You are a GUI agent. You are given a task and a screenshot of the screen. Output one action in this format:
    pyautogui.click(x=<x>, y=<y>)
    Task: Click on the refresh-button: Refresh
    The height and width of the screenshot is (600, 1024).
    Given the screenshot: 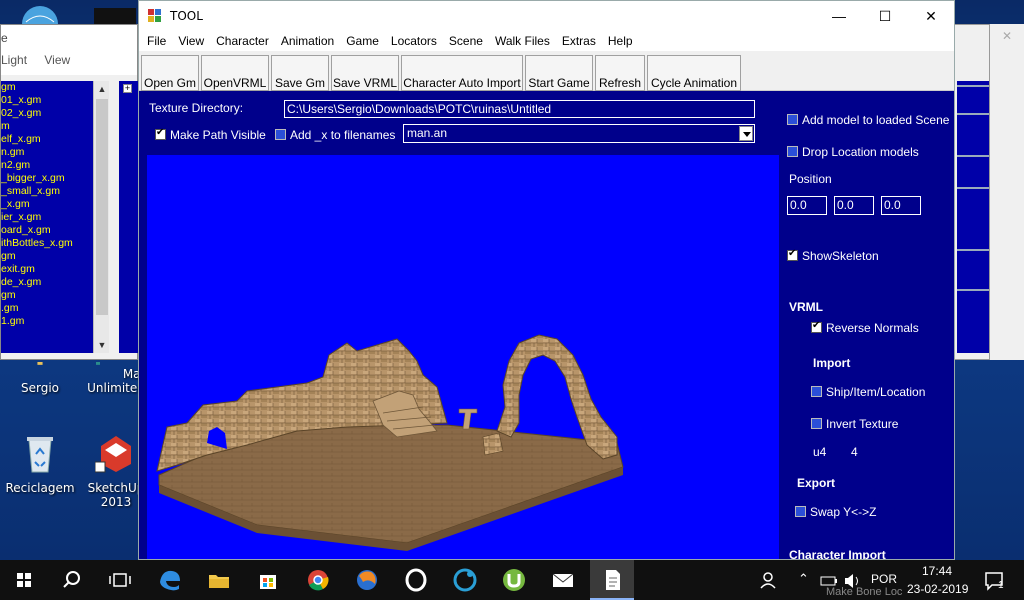 What is the action you would take?
    pyautogui.click(x=620, y=73)
    